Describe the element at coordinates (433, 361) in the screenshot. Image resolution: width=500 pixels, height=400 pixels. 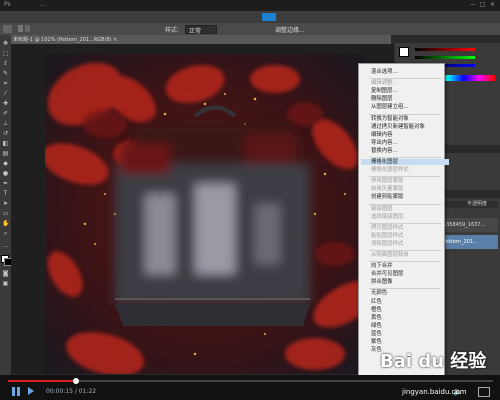
I see `watermark-brand: Bai du 经验` at that location.